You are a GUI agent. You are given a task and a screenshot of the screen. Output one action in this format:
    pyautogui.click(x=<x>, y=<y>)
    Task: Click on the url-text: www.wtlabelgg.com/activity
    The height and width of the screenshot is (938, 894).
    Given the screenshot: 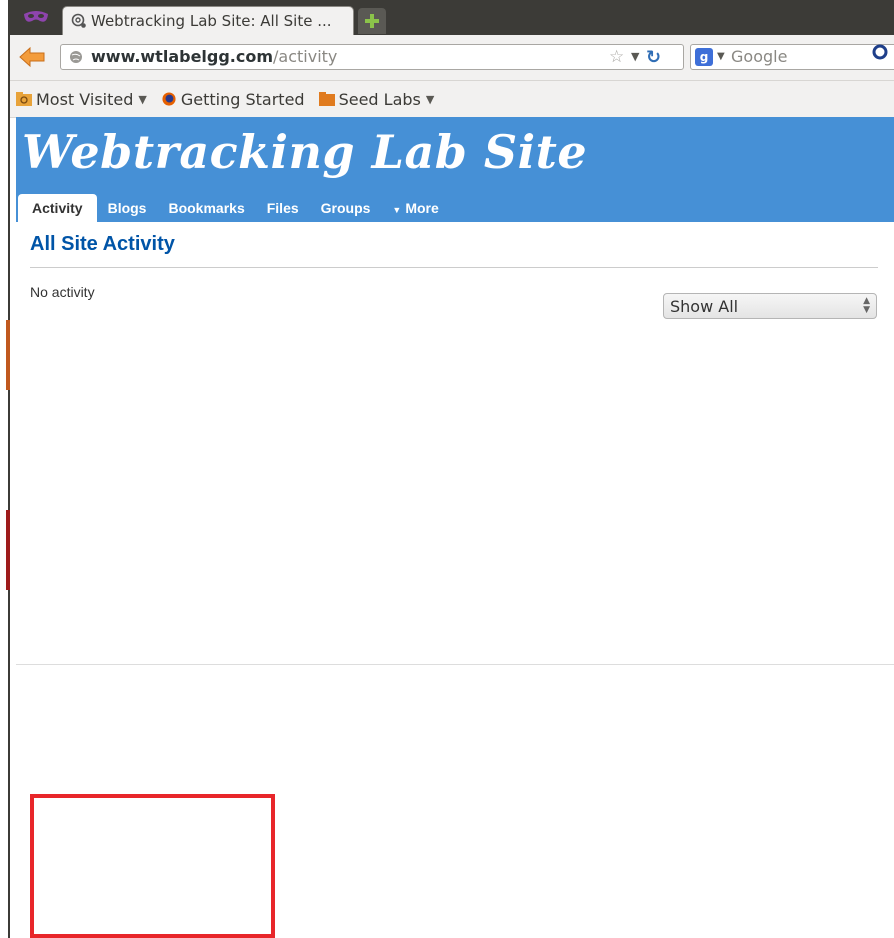 What is the action you would take?
    pyautogui.click(x=214, y=57)
    